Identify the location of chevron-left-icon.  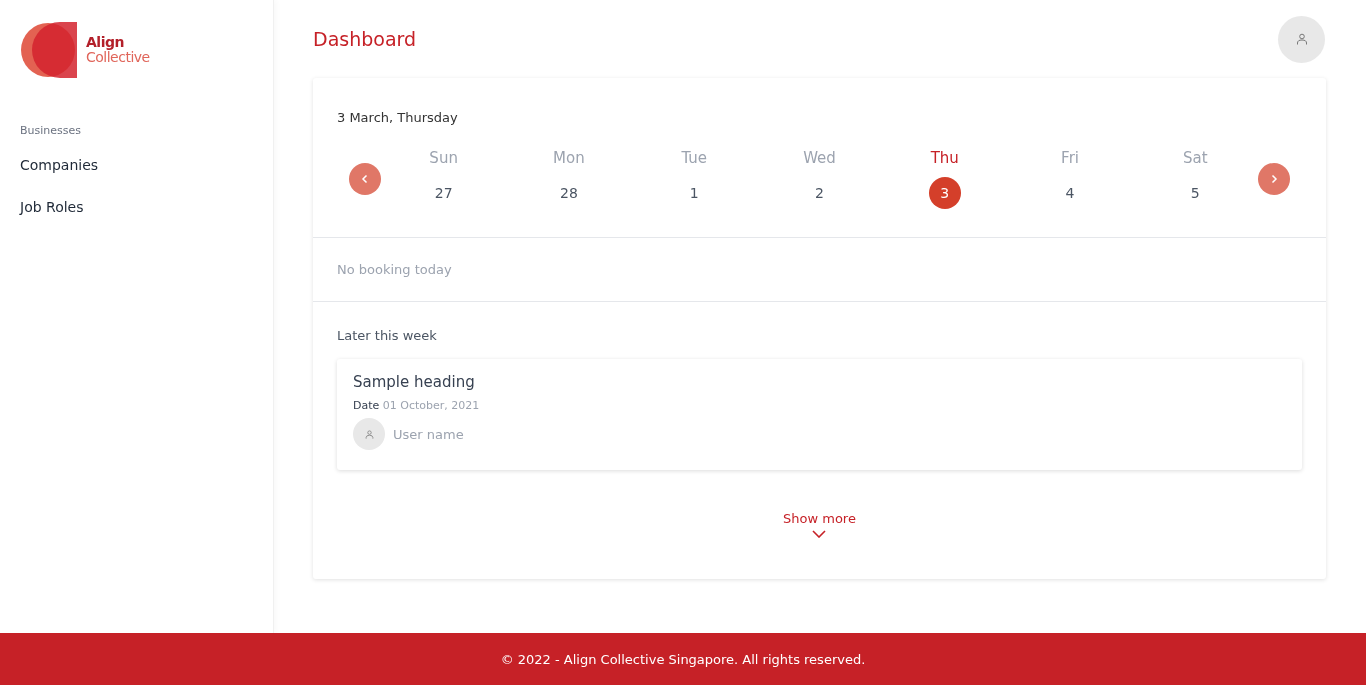
(365, 179).